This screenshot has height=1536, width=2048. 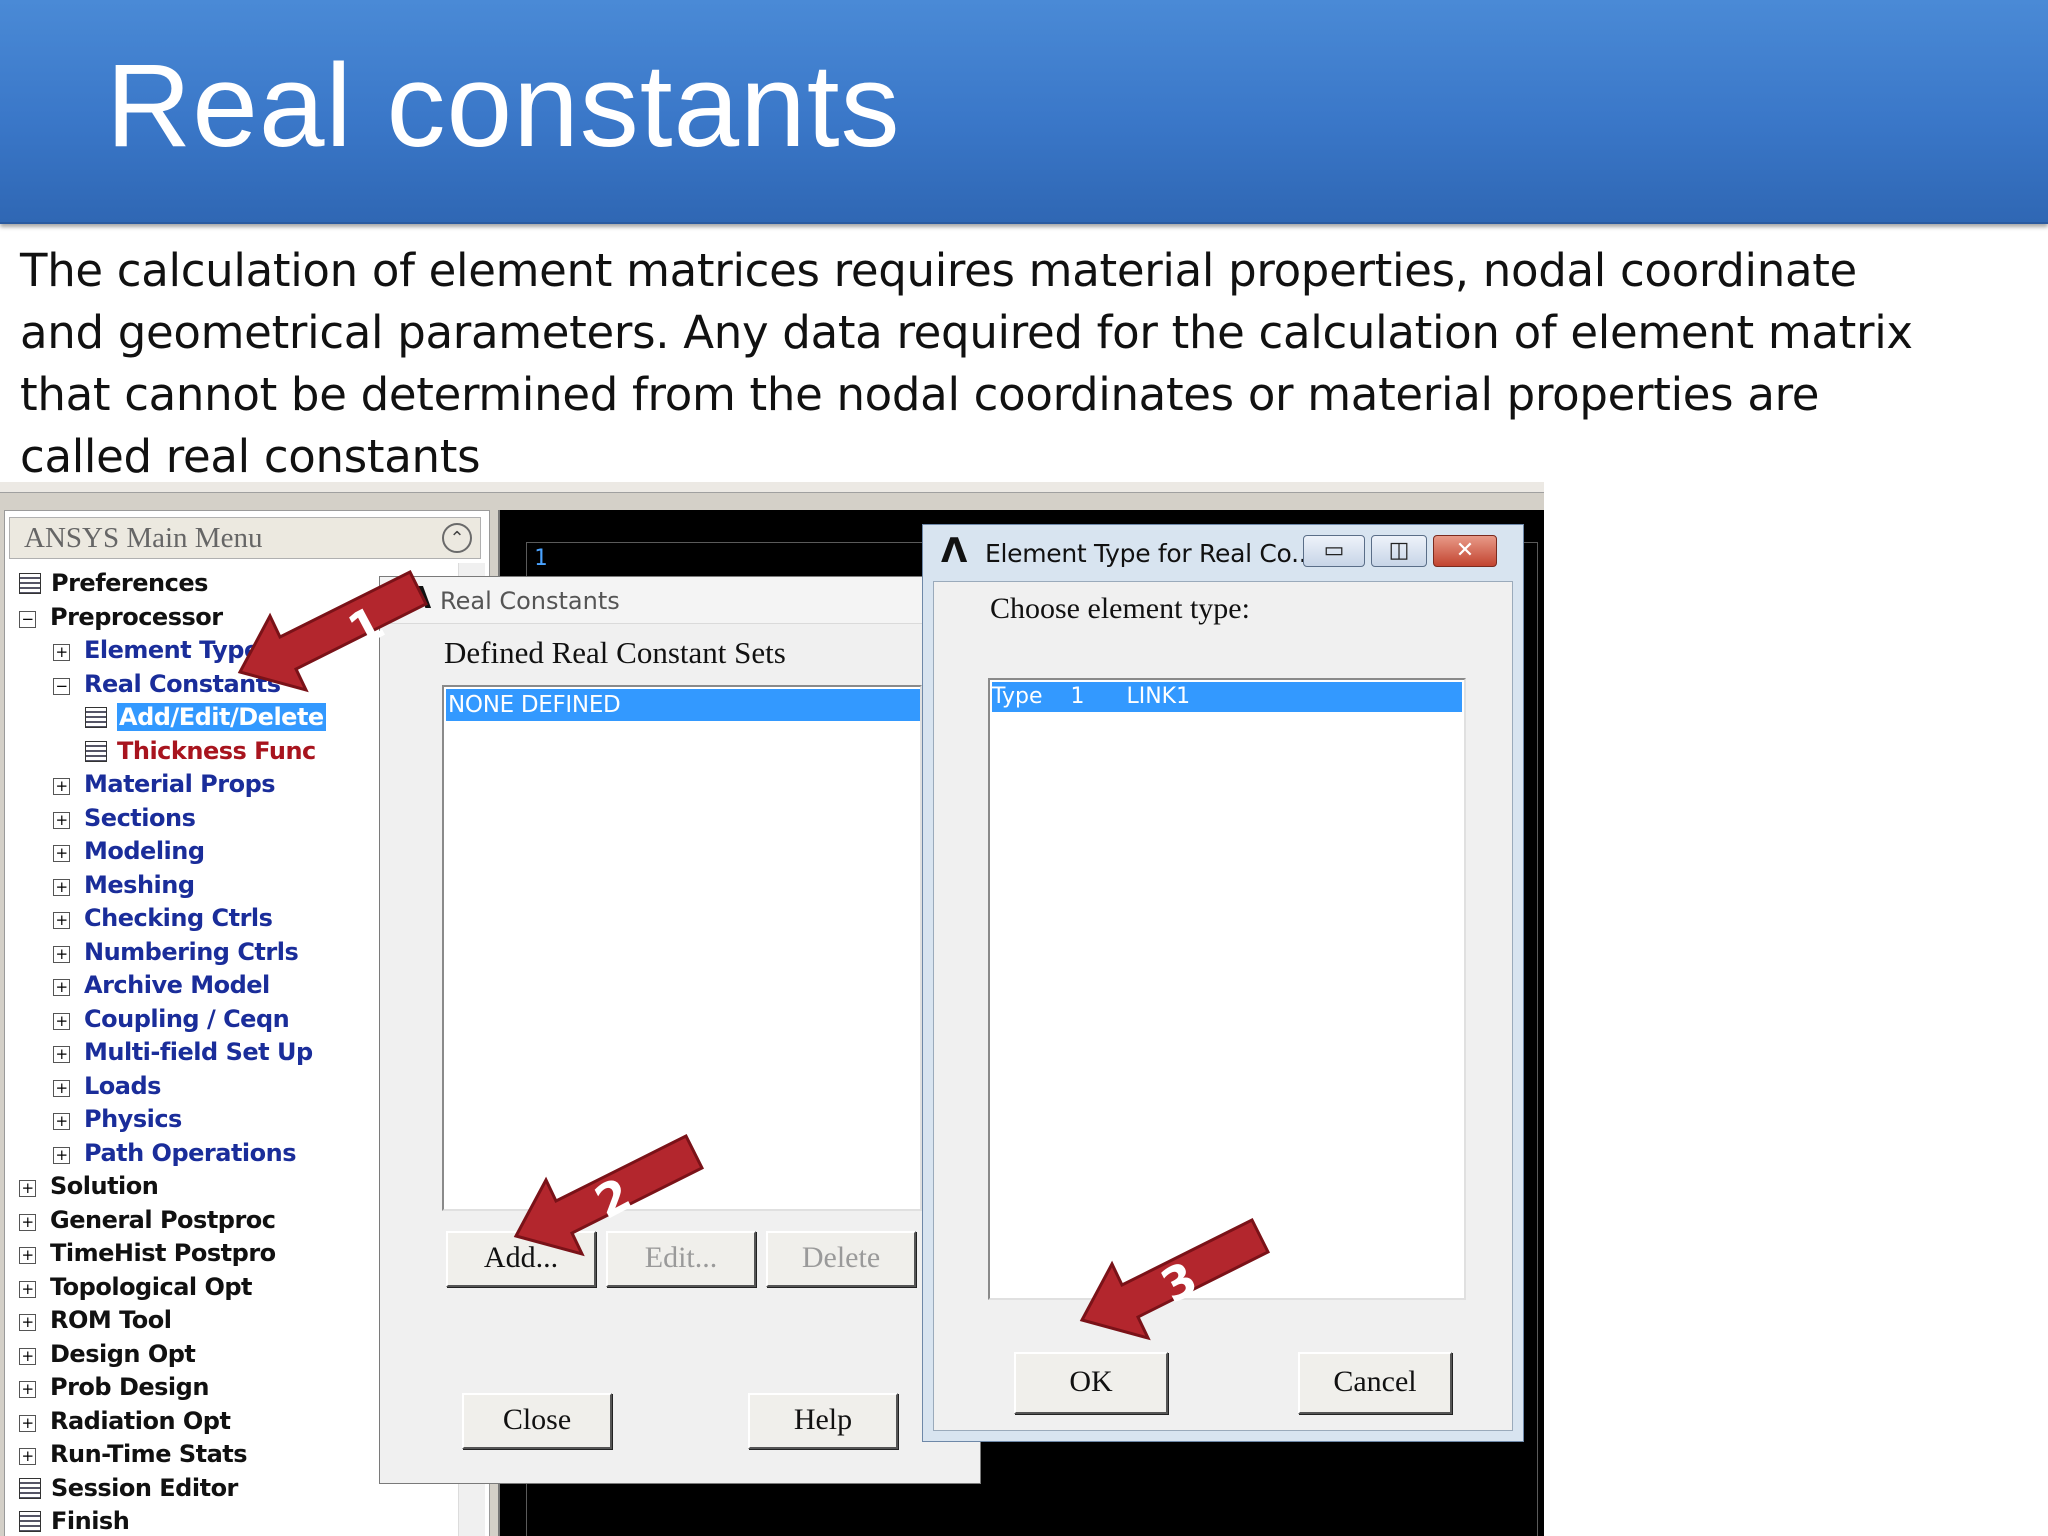 What do you see at coordinates (609, 1195) in the screenshot?
I see `annotation-arrow-2: 2` at bounding box center [609, 1195].